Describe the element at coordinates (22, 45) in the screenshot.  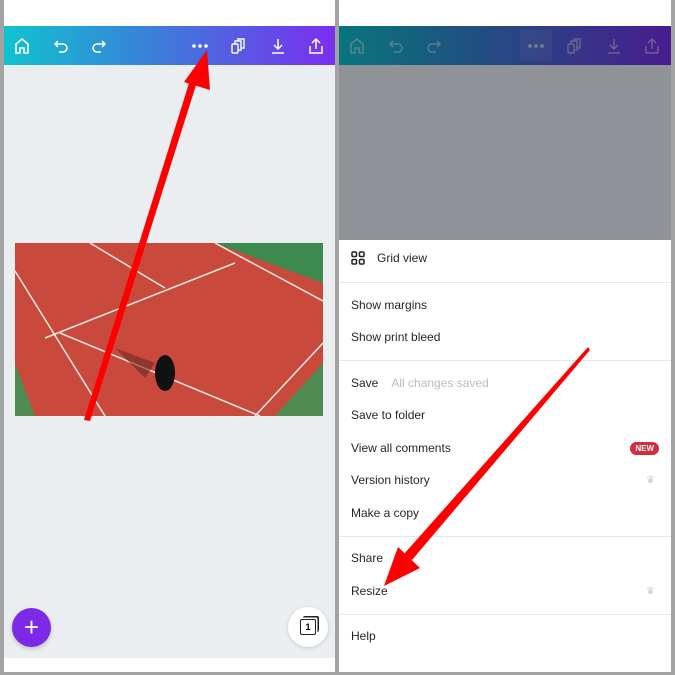
I see `home-icon` at that location.